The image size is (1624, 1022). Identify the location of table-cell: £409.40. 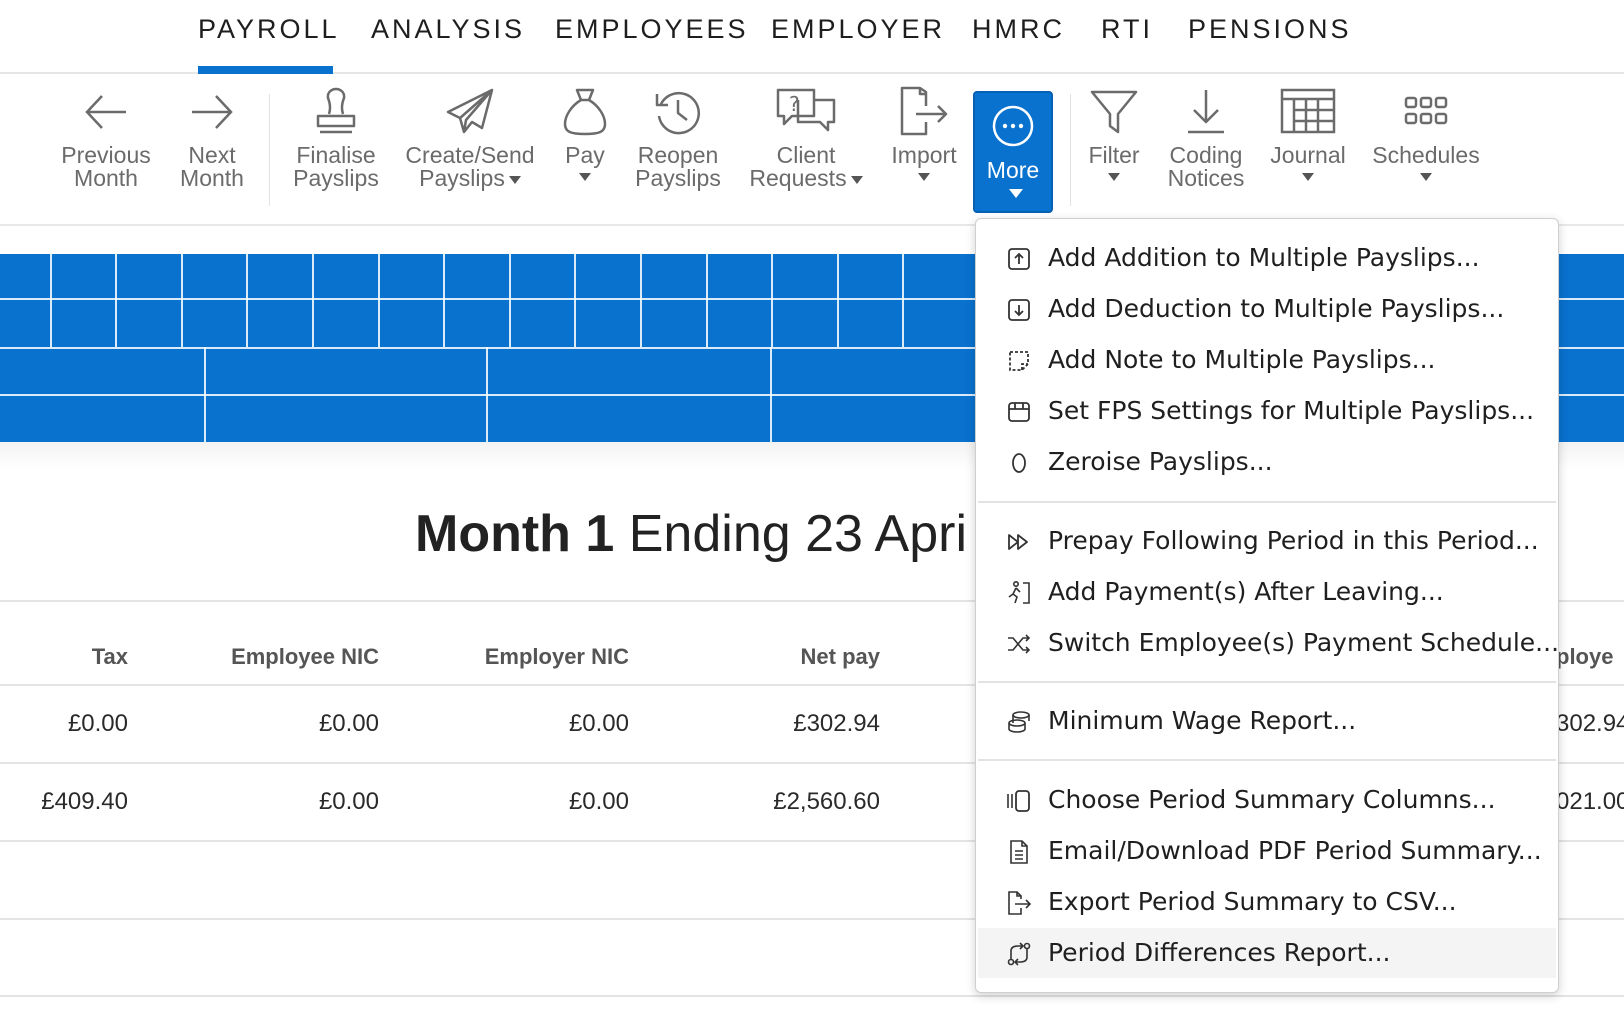
(84, 801).